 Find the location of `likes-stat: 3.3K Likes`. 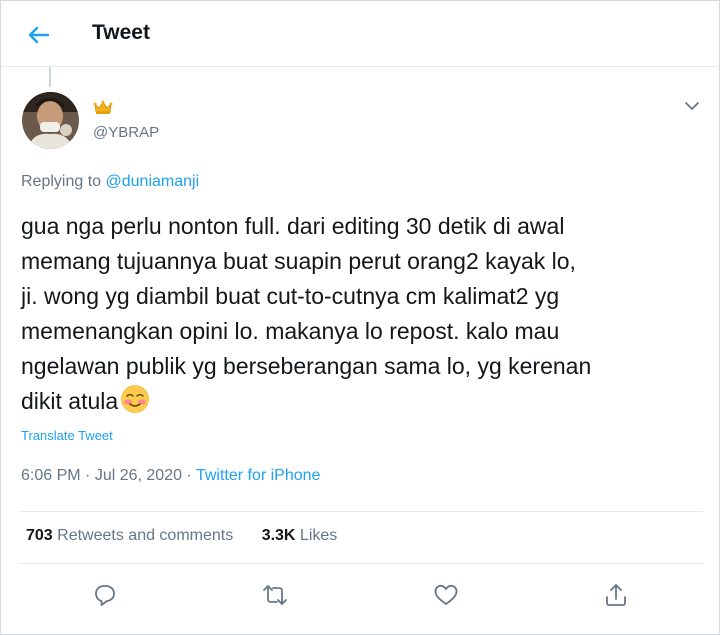

likes-stat: 3.3K Likes is located at coordinates (300, 536).